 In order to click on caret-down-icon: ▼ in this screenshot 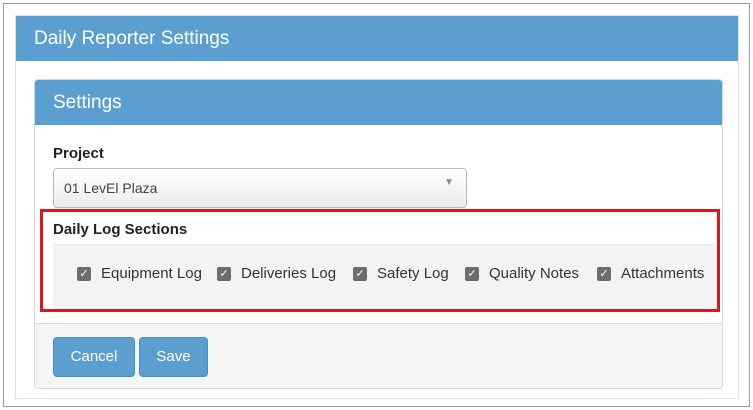, I will do `click(449, 182)`.